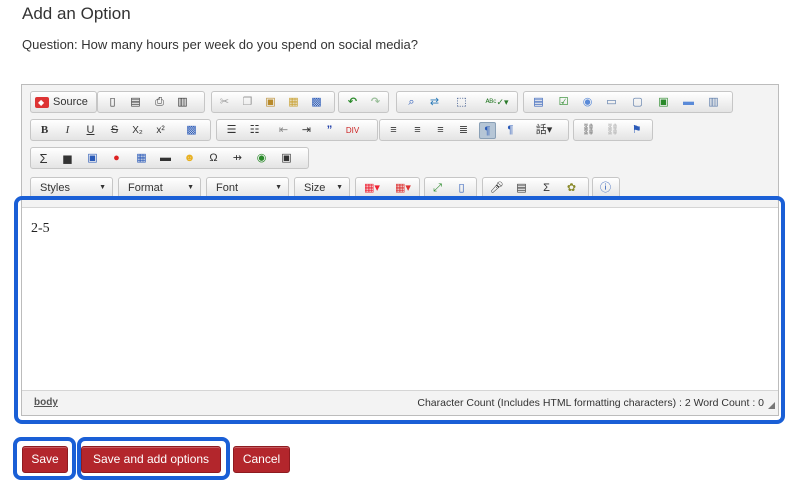 This screenshot has height=481, width=793. I want to click on widget-icon: ✿, so click(571, 188).